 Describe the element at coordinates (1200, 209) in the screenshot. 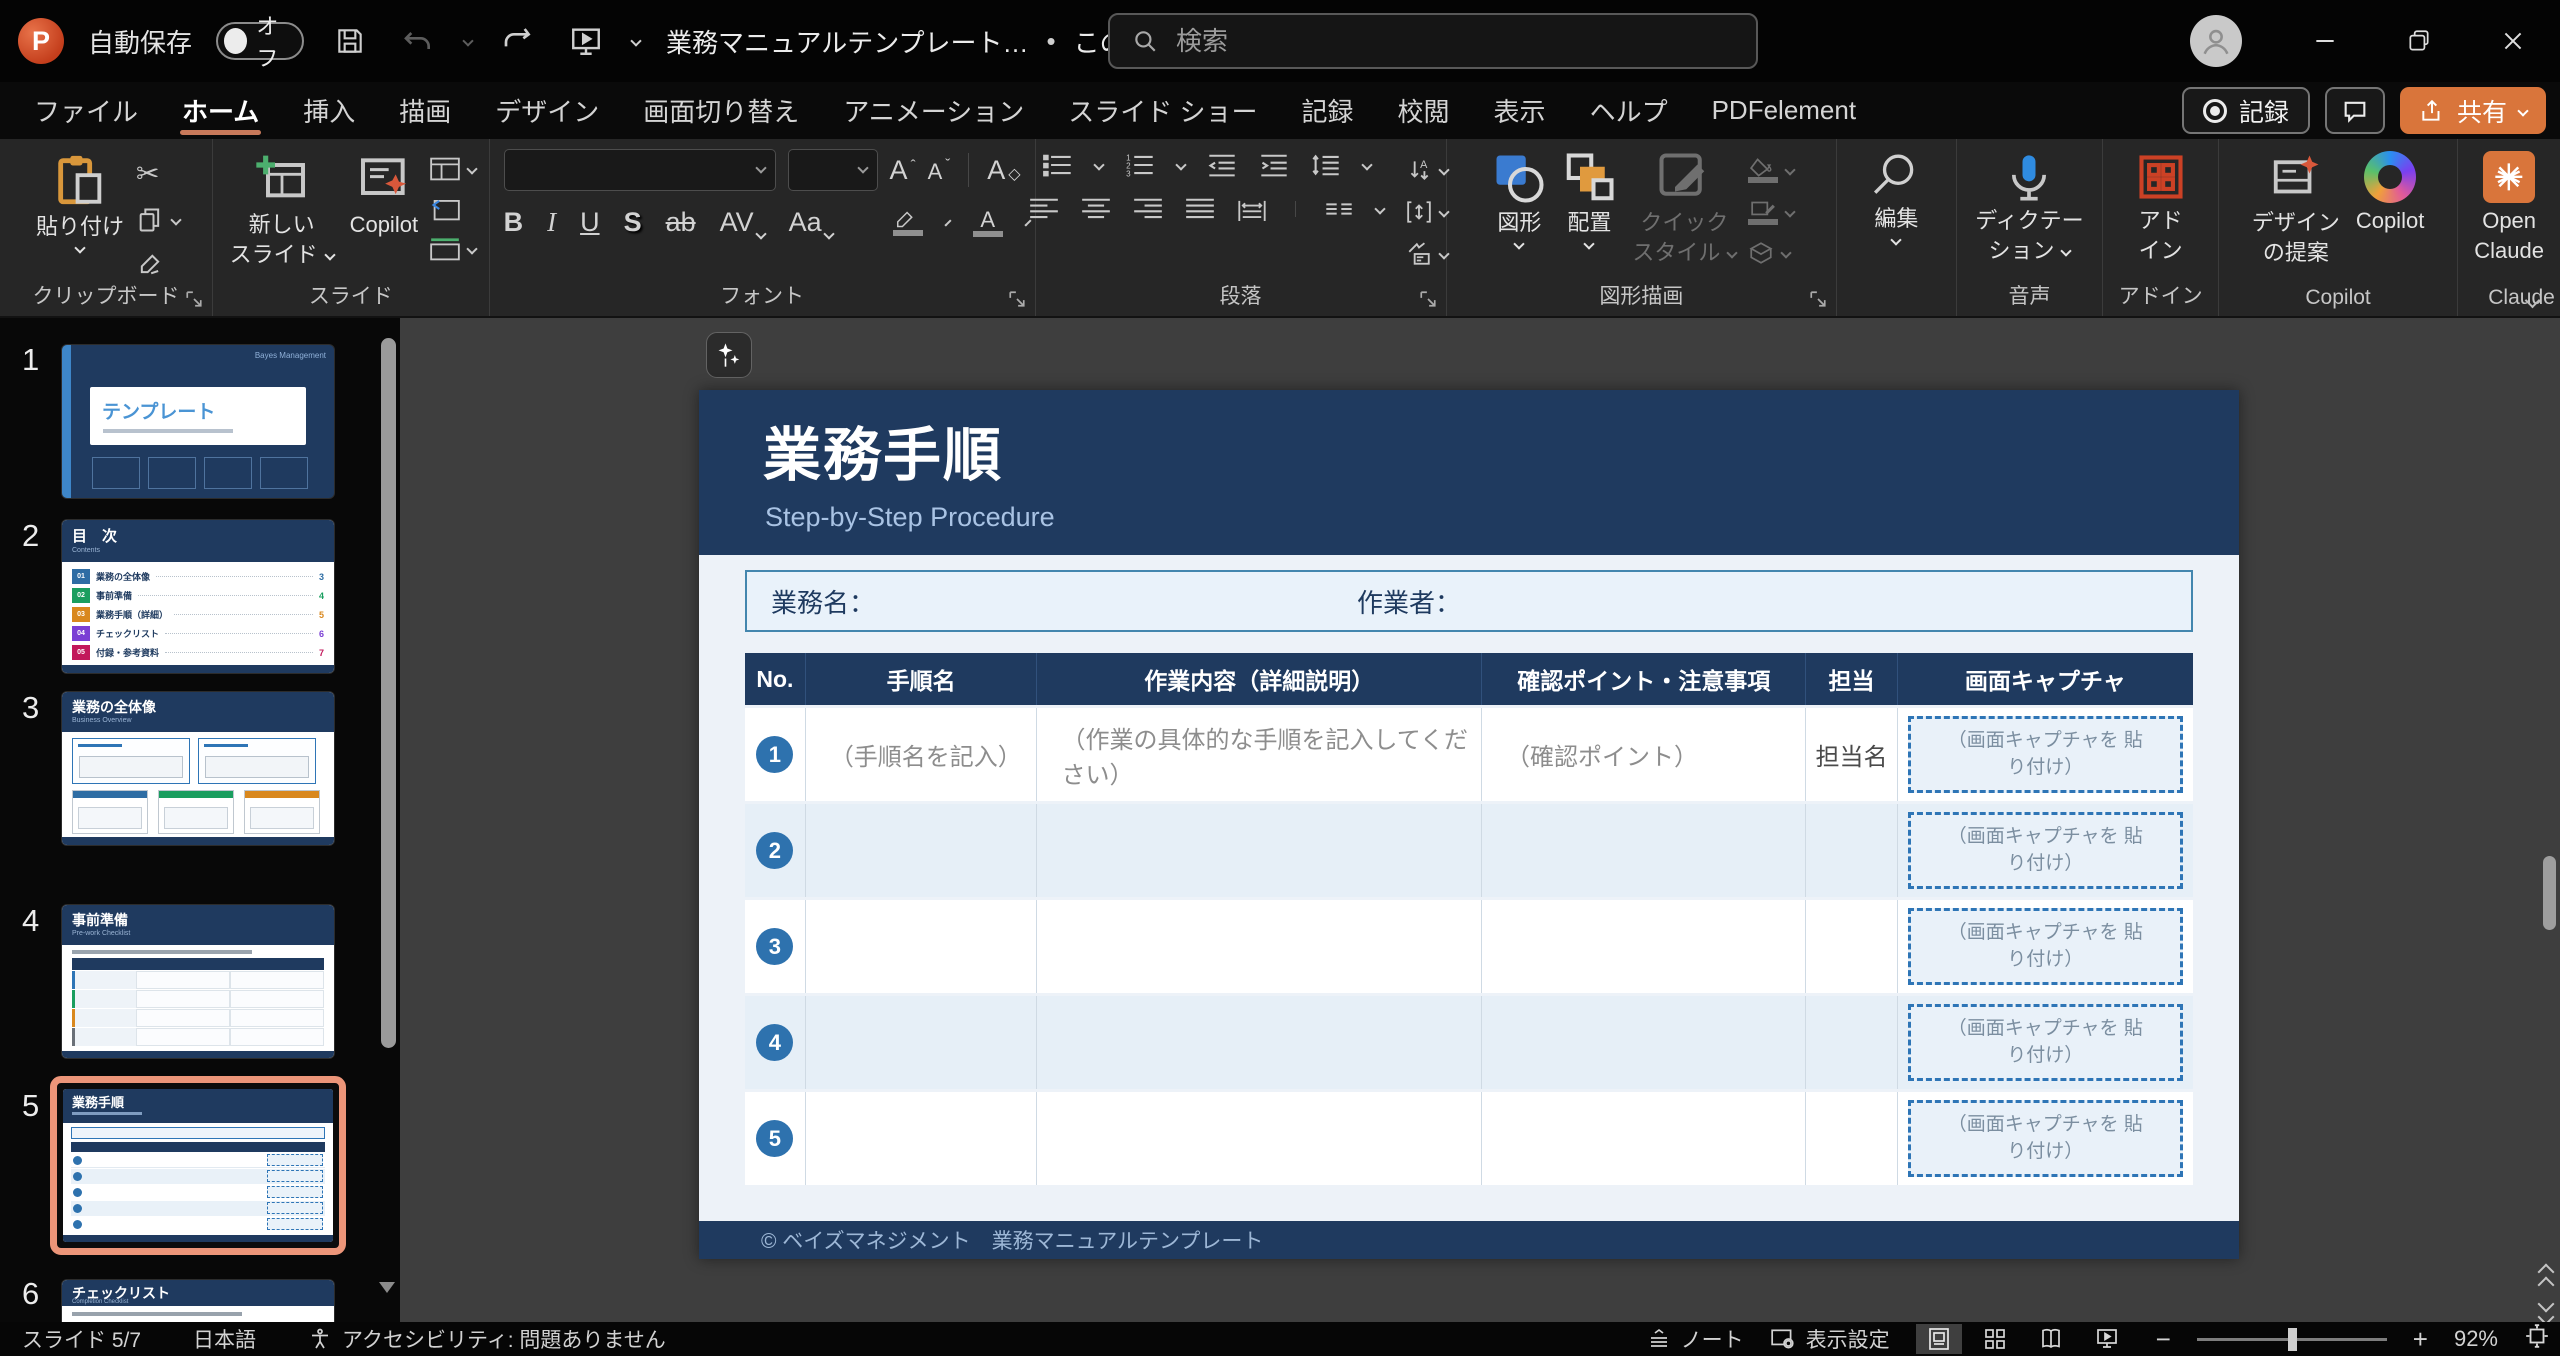

I see `justify-icon` at that location.